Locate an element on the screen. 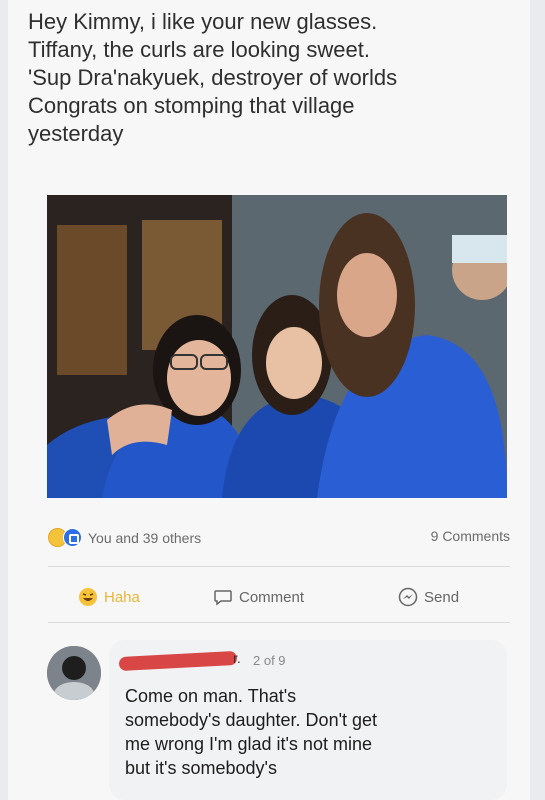 The height and width of the screenshot is (800, 545). speech-bubble-icon is located at coordinates (223, 598).